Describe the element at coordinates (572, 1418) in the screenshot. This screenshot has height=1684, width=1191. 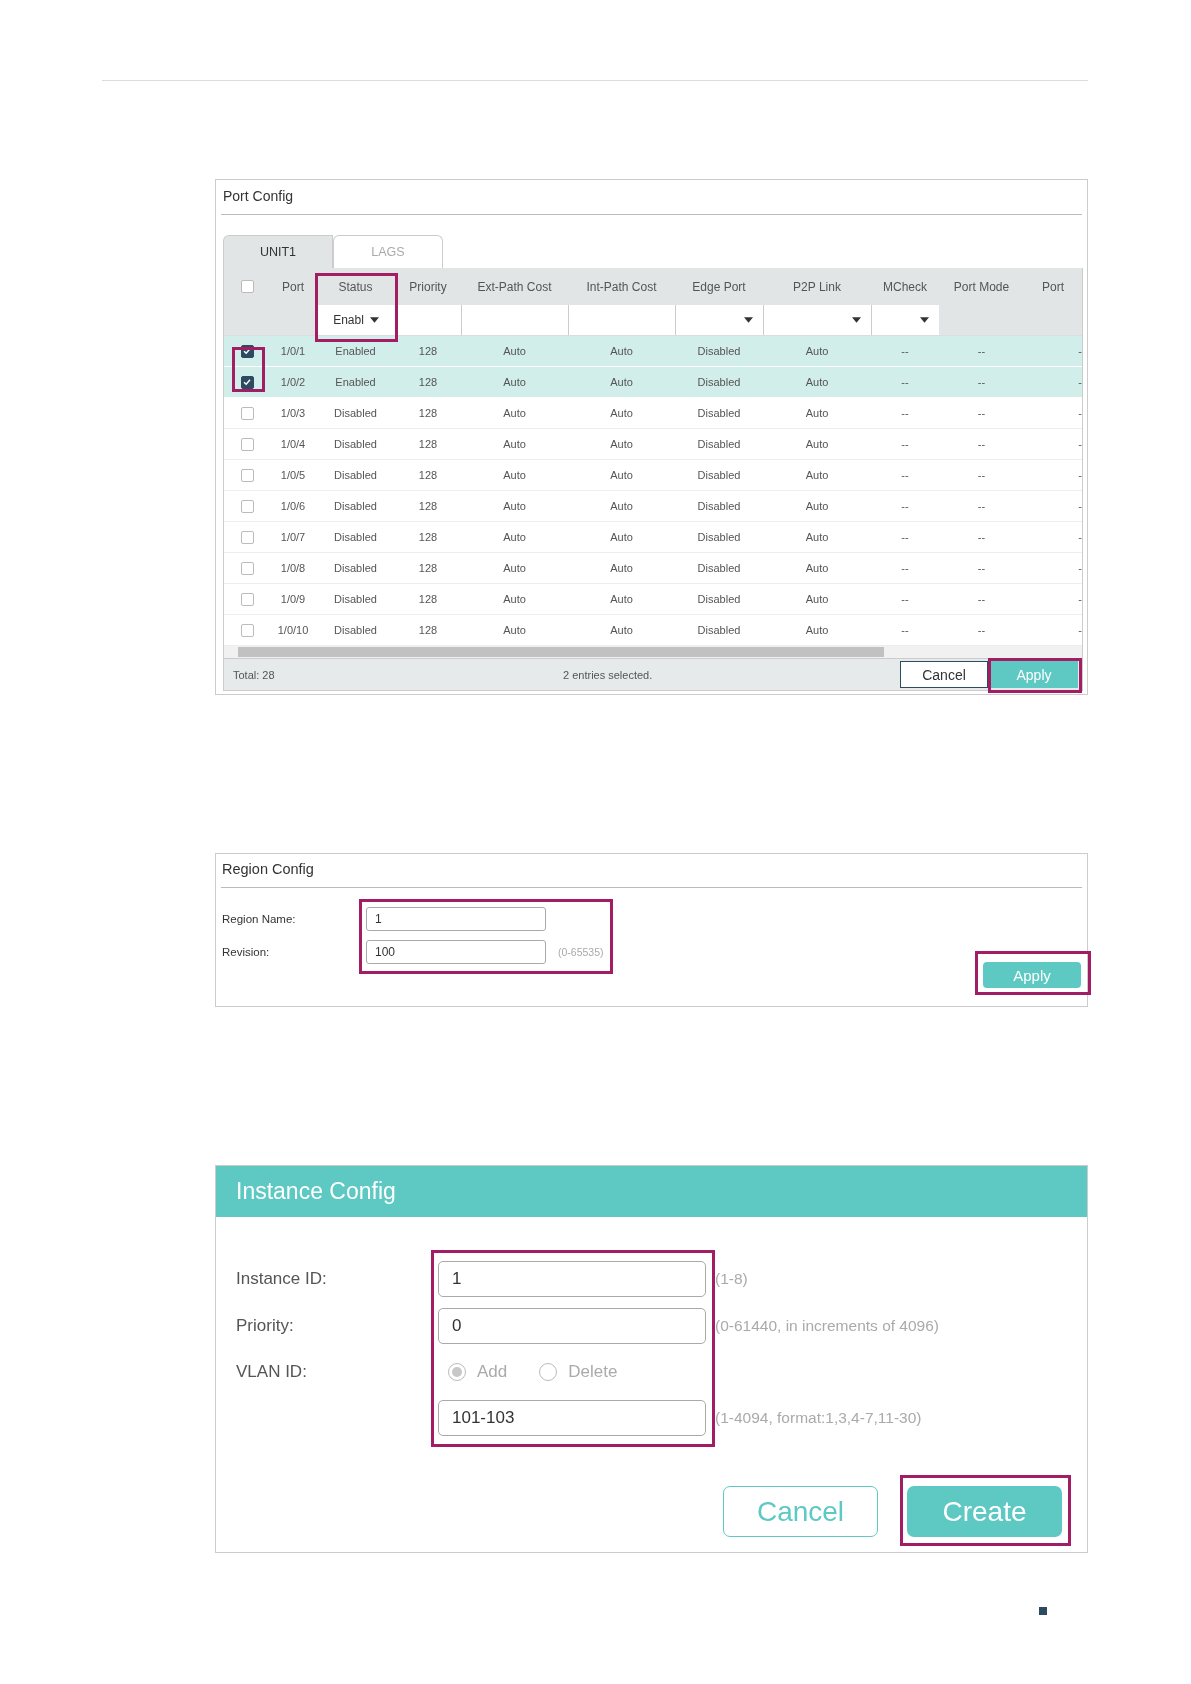
I see `input-field: 101-103` at that location.